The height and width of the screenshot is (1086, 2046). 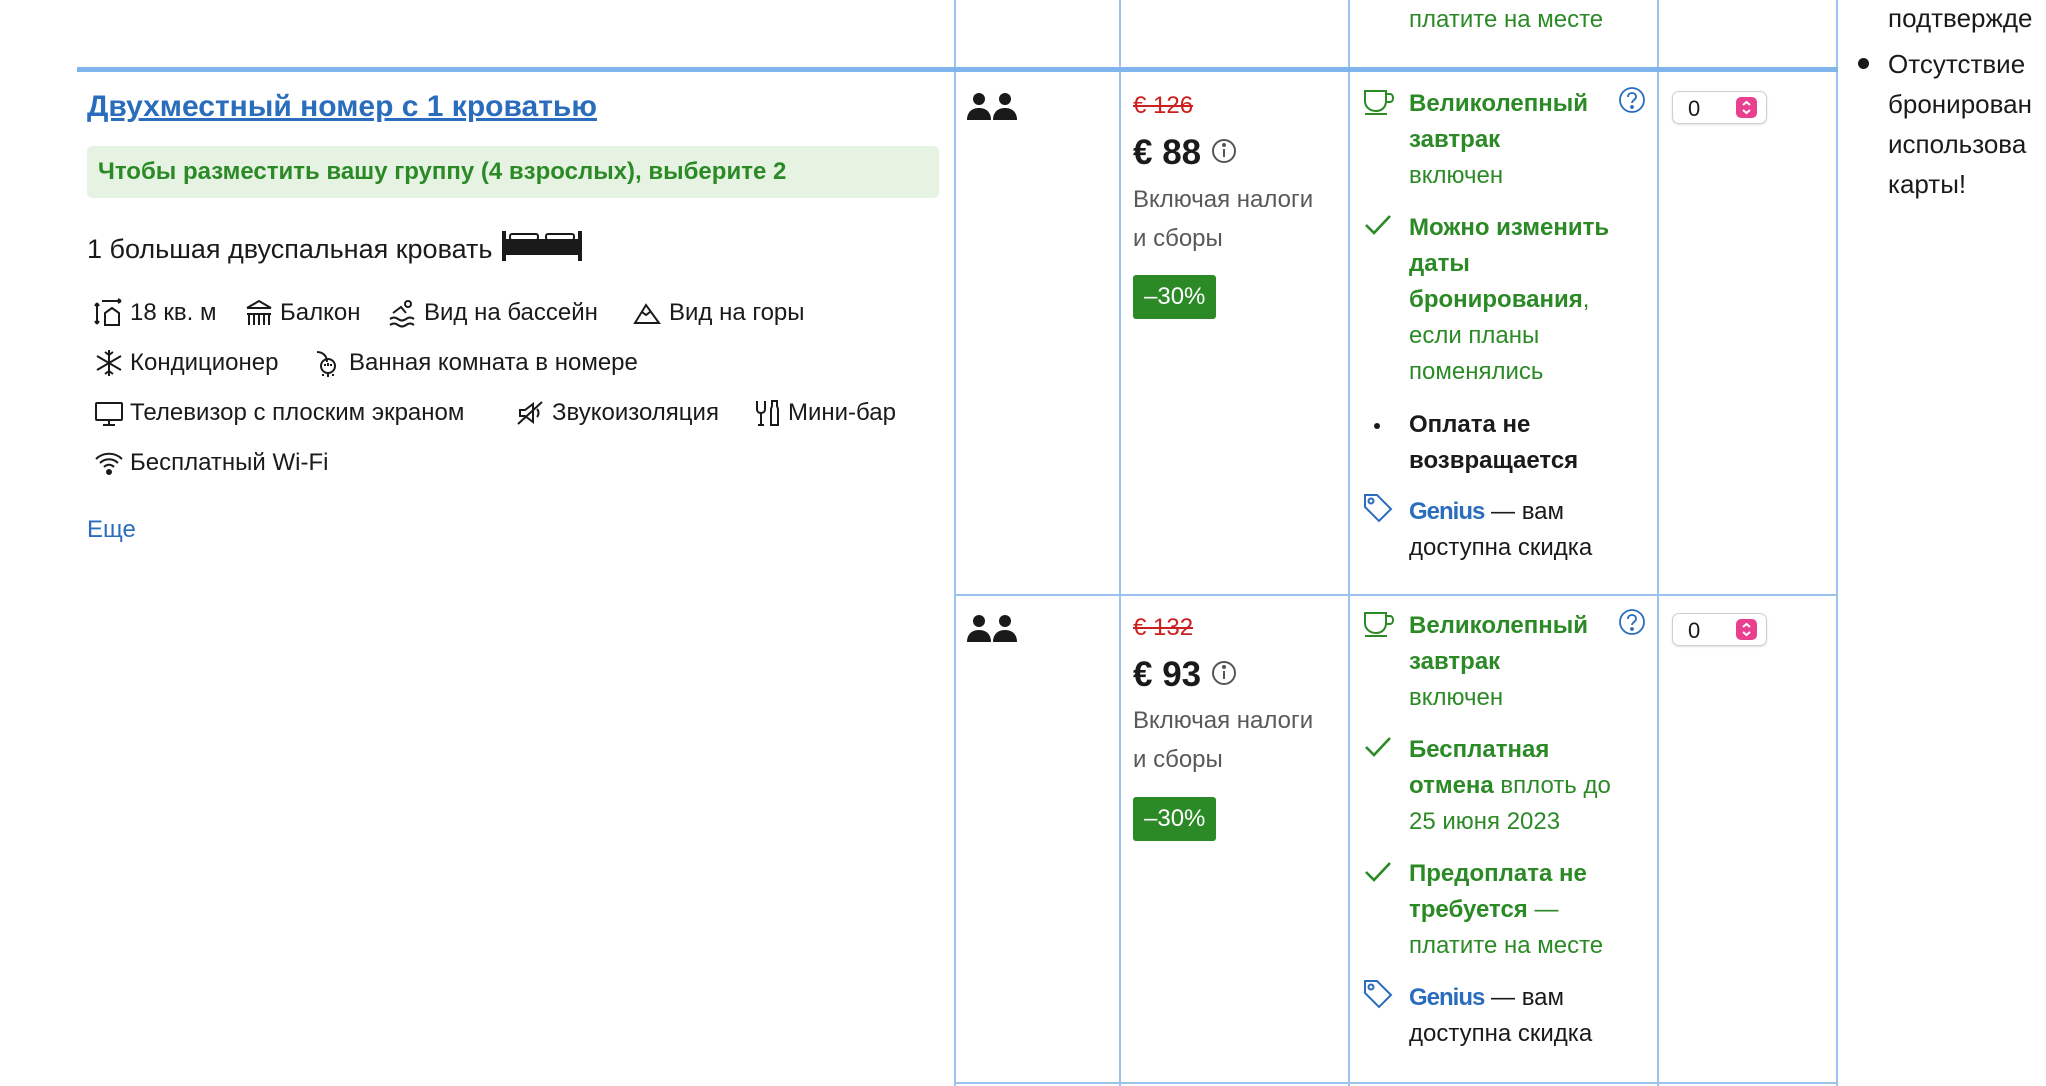 What do you see at coordinates (109, 363) in the screenshot?
I see `snowflake-icon` at bounding box center [109, 363].